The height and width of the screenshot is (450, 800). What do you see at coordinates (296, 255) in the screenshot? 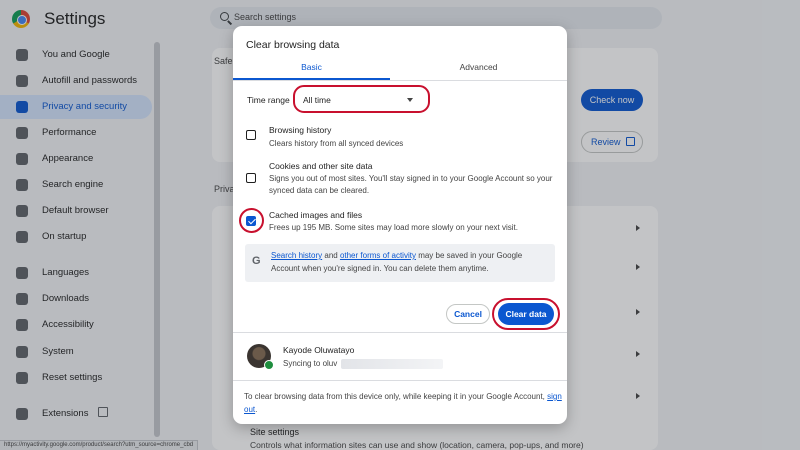
I see `search-history-link: Search history` at bounding box center [296, 255].